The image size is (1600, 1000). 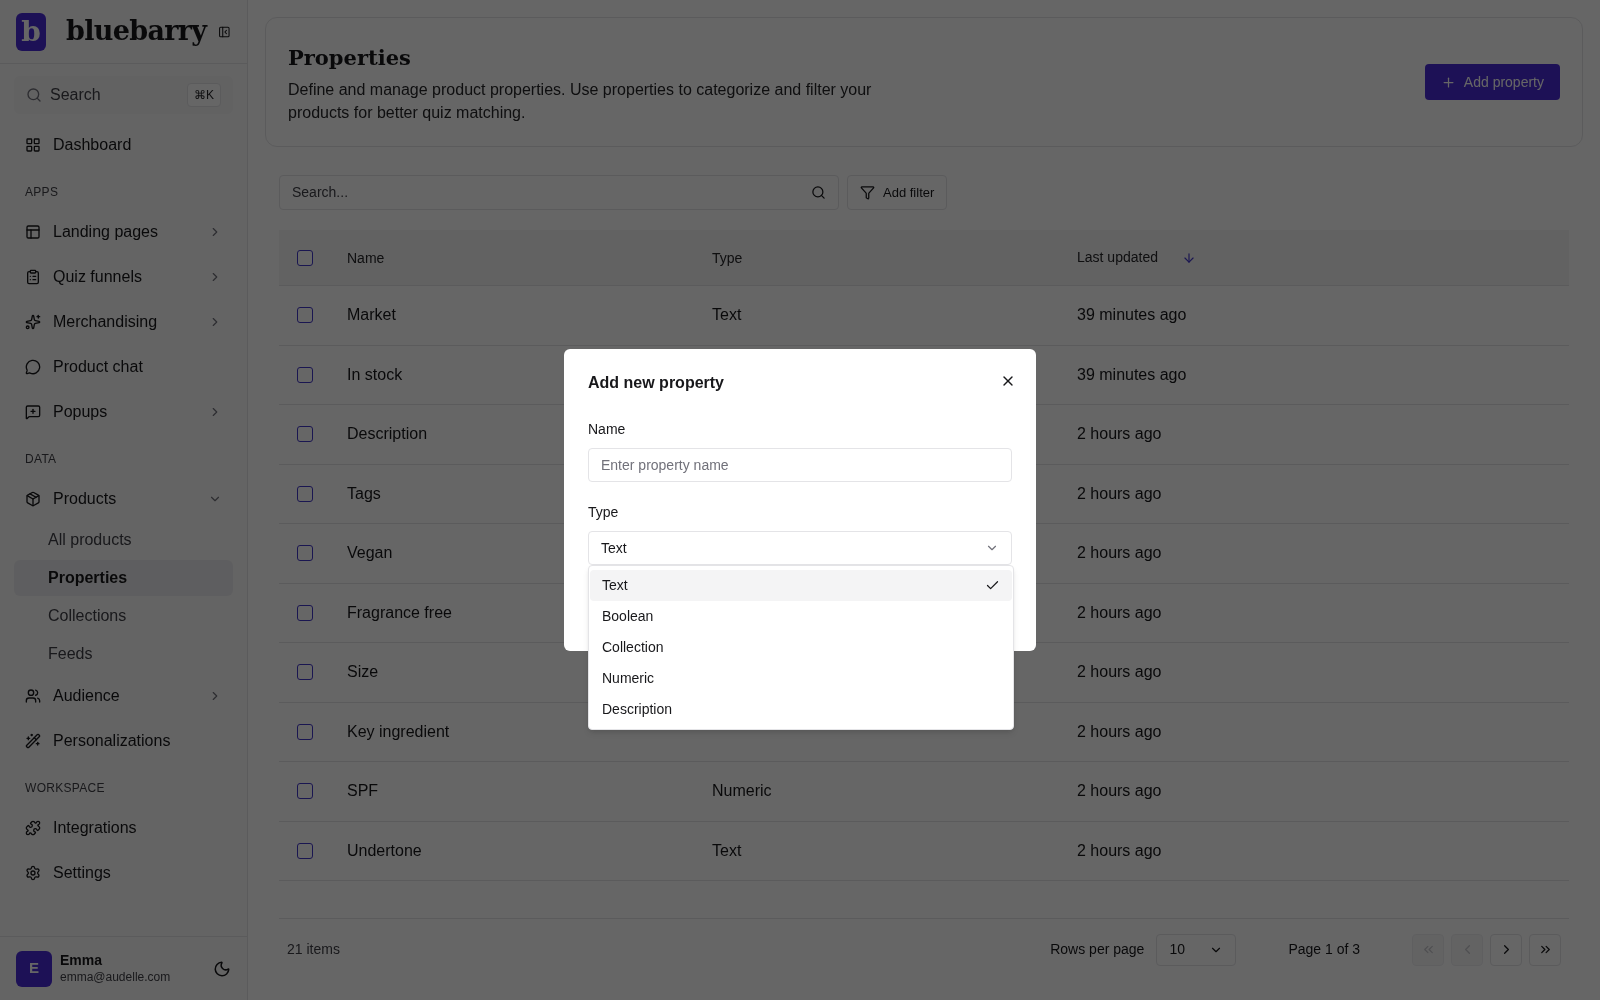 What do you see at coordinates (384, 850) in the screenshot?
I see `table-cell: Undertone` at bounding box center [384, 850].